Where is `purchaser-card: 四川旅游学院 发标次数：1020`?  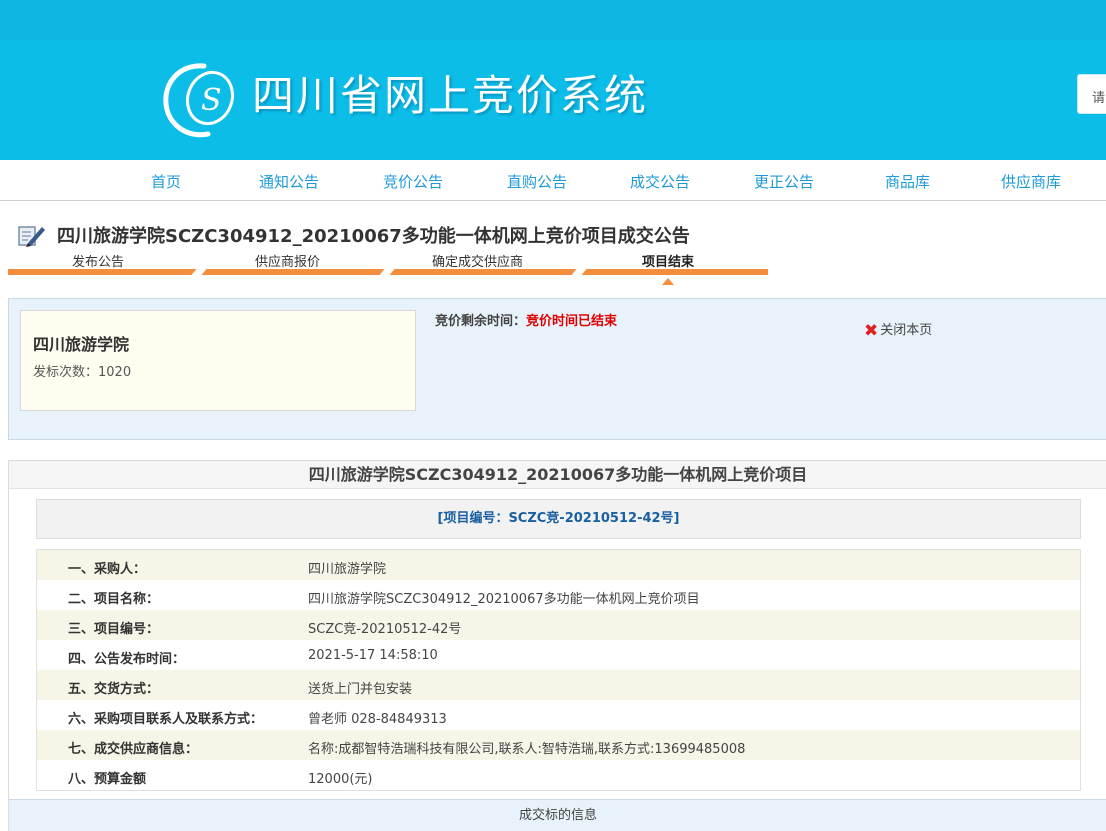 purchaser-card: 四川旅游学院 发标次数：1020 is located at coordinates (218, 360).